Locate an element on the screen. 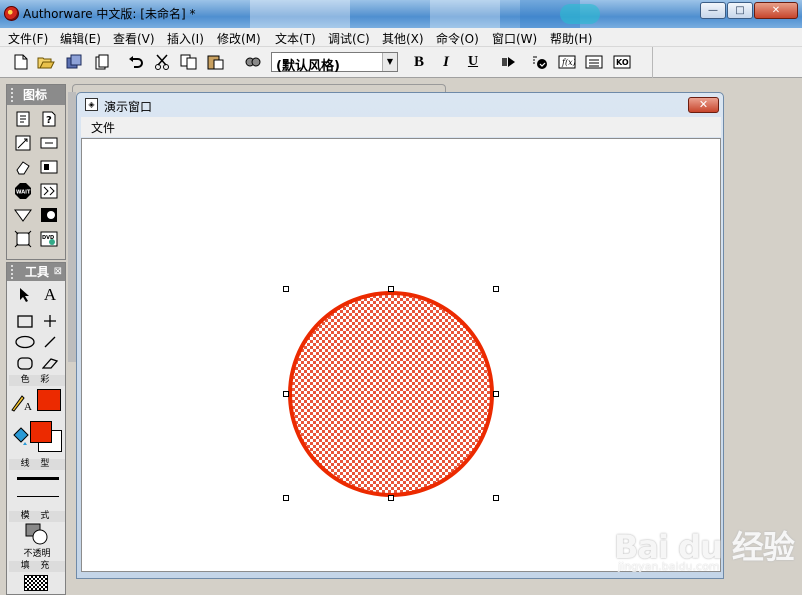  menu-debug: 调试(C) is located at coordinates (349, 38).